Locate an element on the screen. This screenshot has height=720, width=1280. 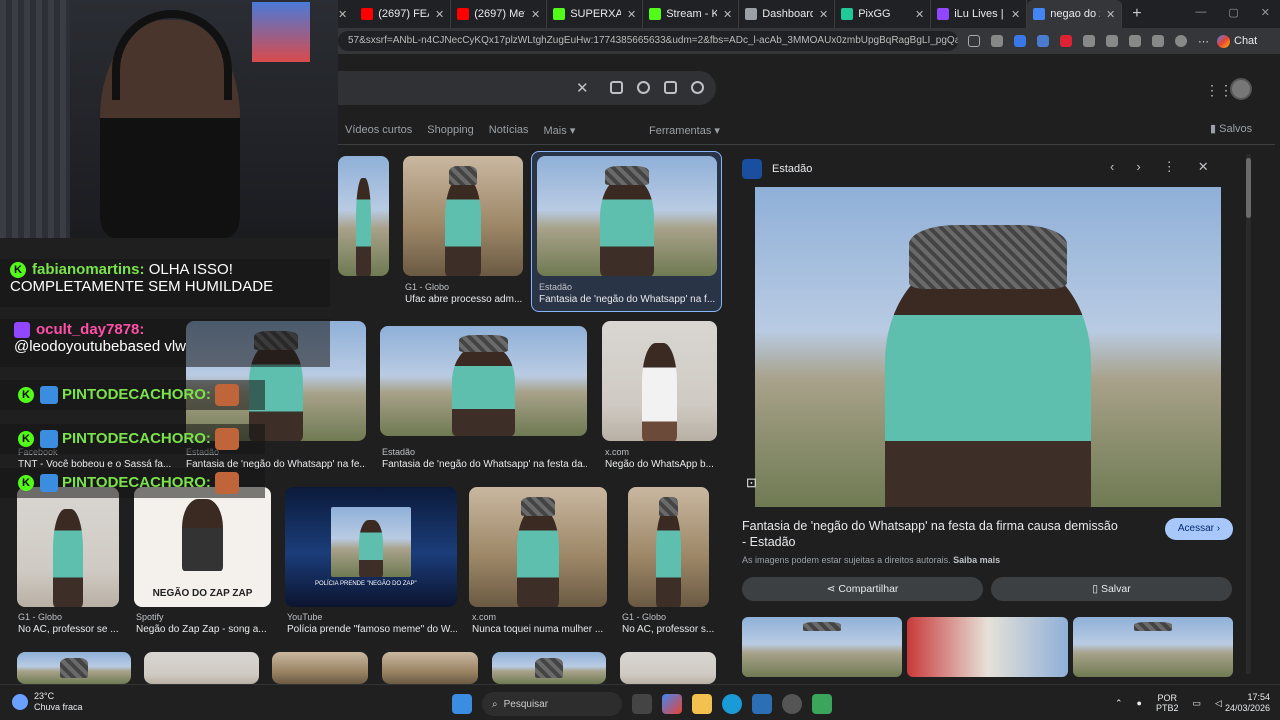
clear-icon: ✕ is located at coordinates (582, 88).